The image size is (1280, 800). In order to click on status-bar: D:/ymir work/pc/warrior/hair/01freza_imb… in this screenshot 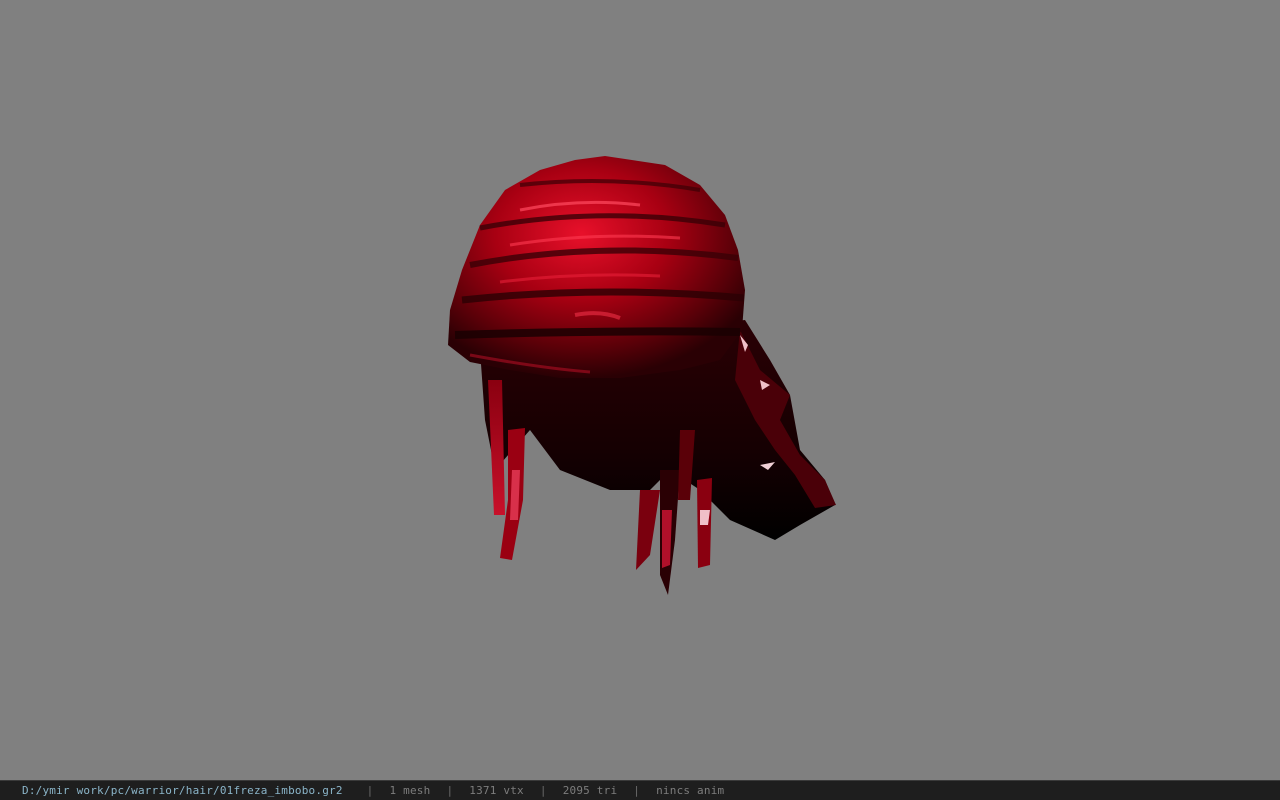, I will do `click(640, 790)`.